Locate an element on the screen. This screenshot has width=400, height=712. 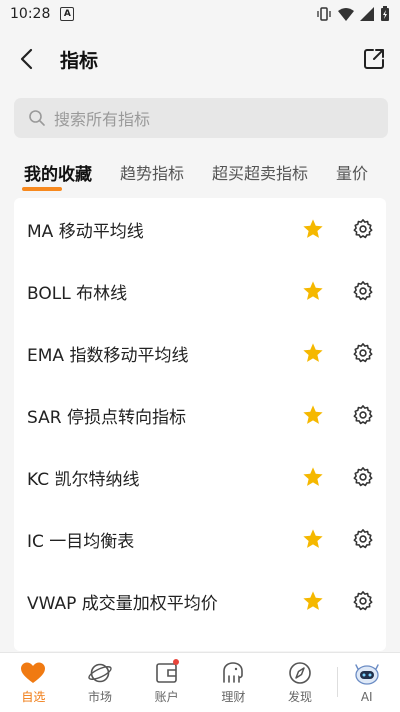
list-item: BOLL 布林线 is located at coordinates (200, 291).